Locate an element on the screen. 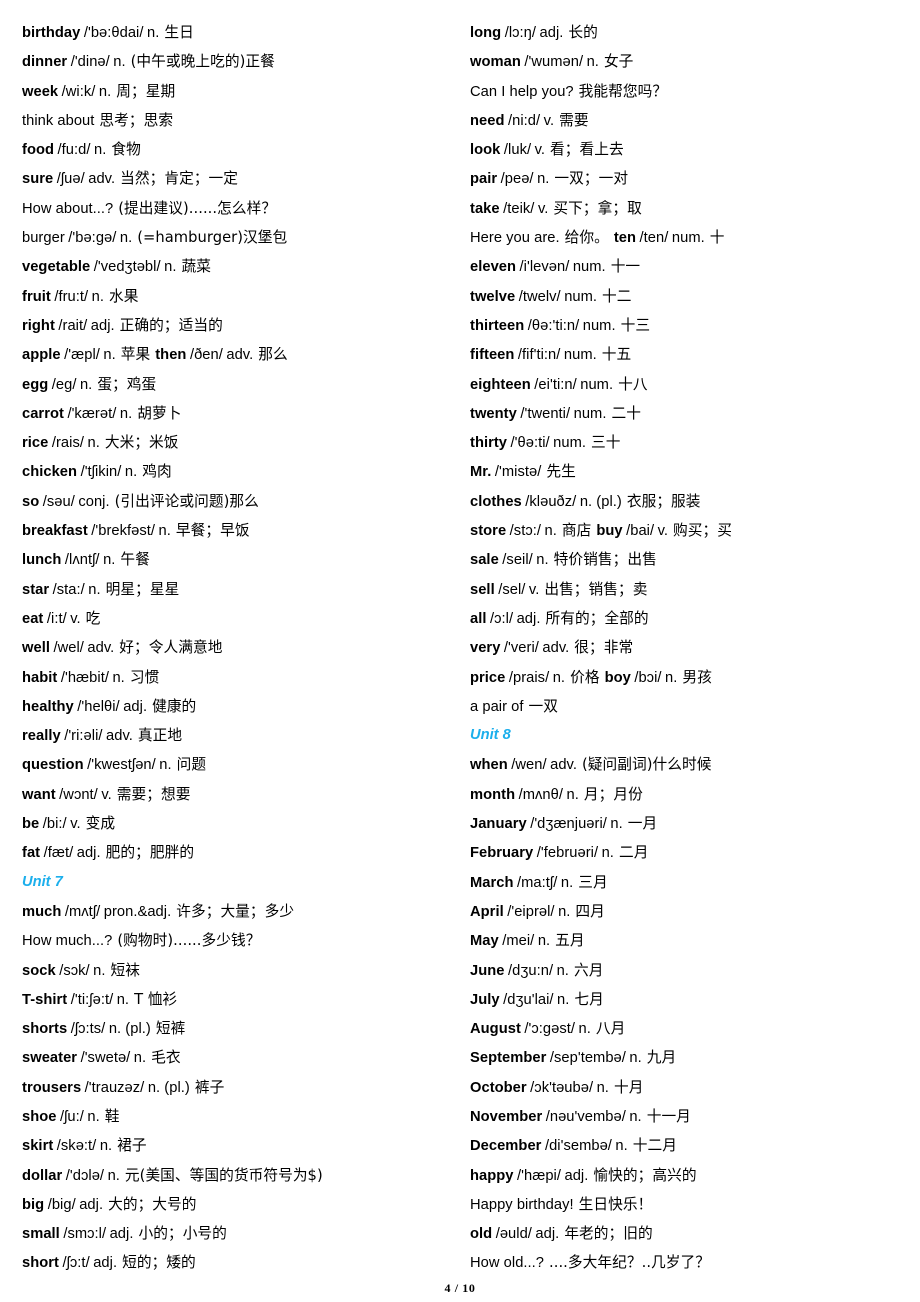 This screenshot has width=920, height=1302. entry-headword: small is located at coordinates (41, 1234).